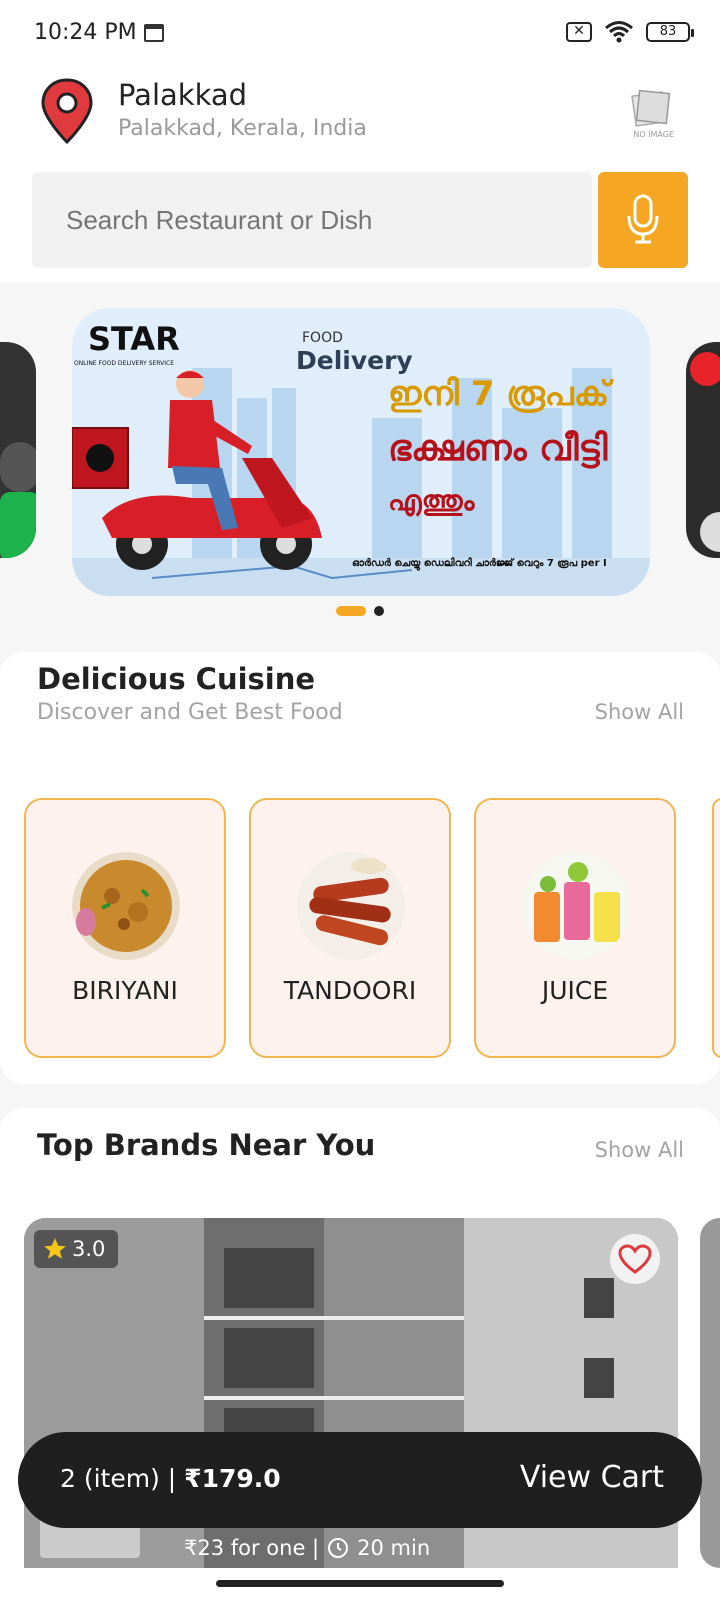 Image resolution: width=720 pixels, height=1600 pixels. I want to click on brand-card-next, so click(710, 1393).